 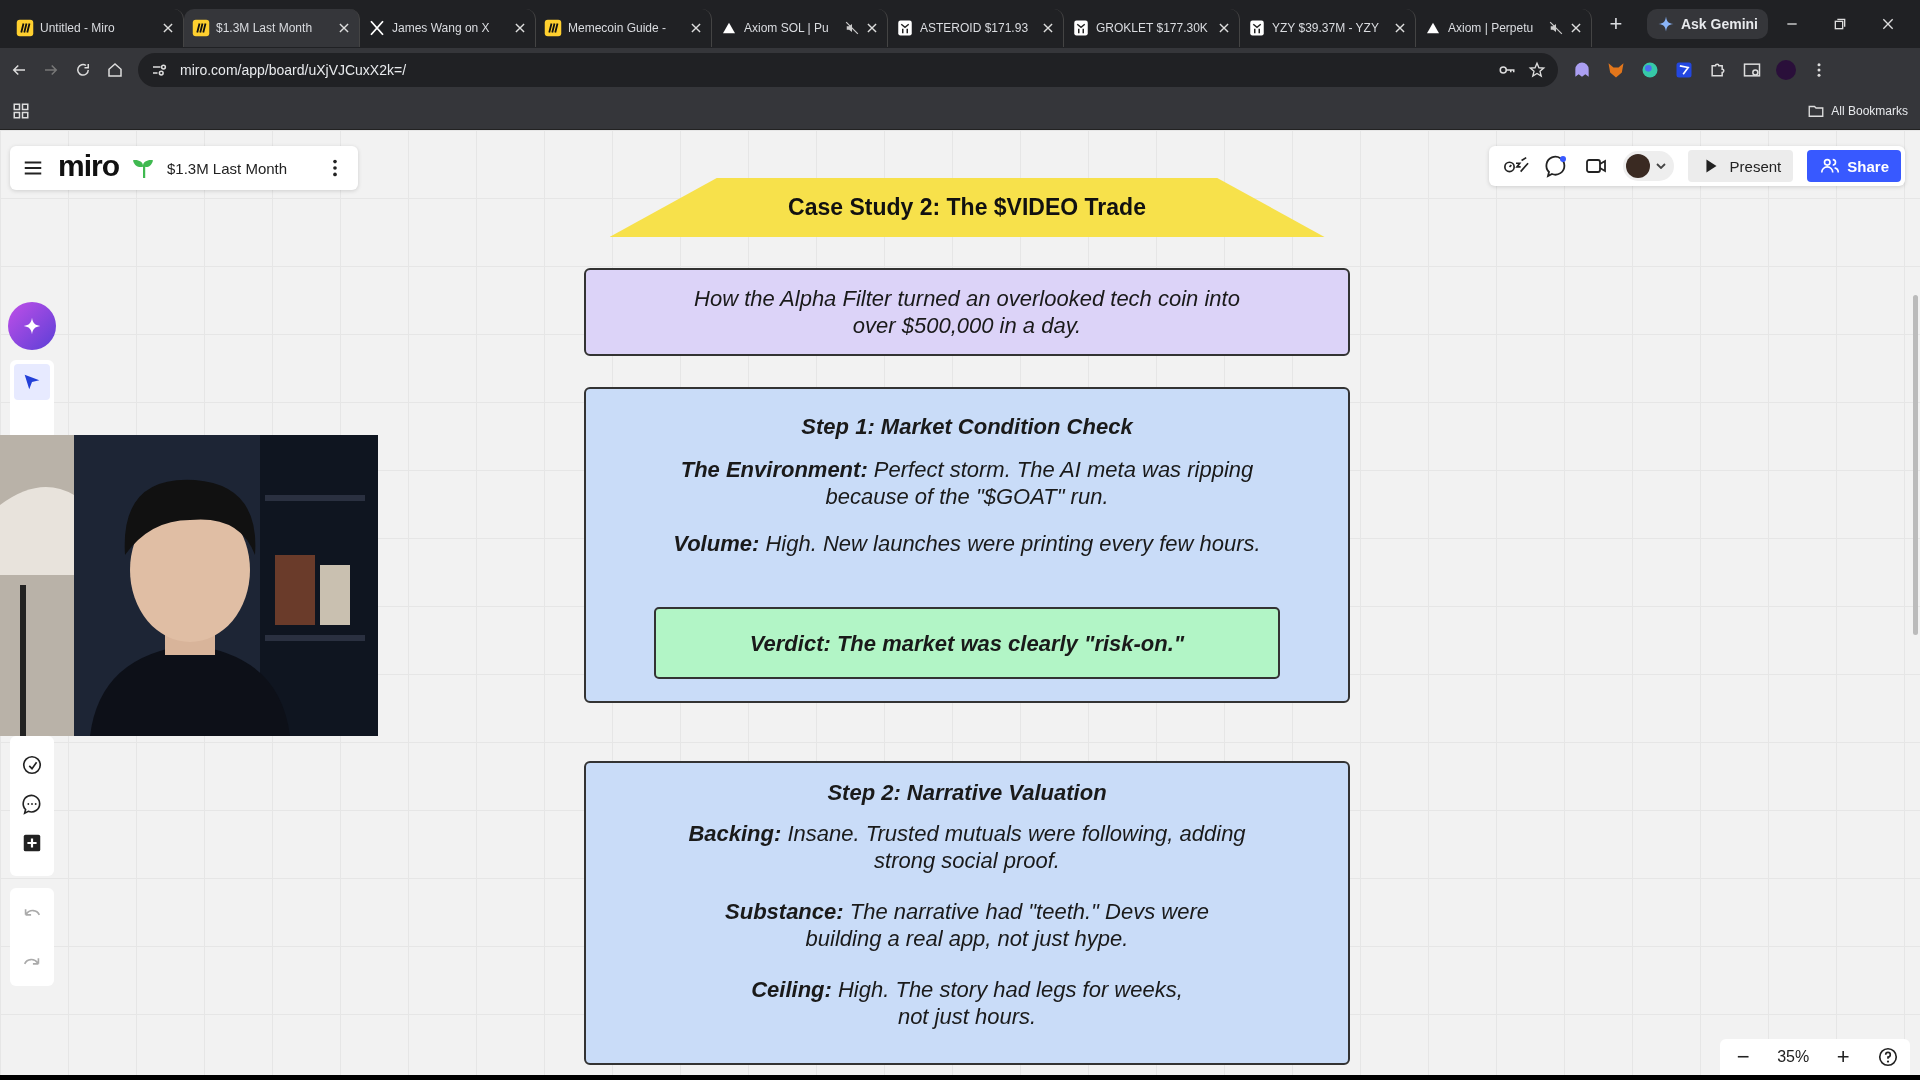 I want to click on step-paragraph: Substance: The narrative had "teeth." Devs were building a real app, not just hype., so click(x=967, y=925).